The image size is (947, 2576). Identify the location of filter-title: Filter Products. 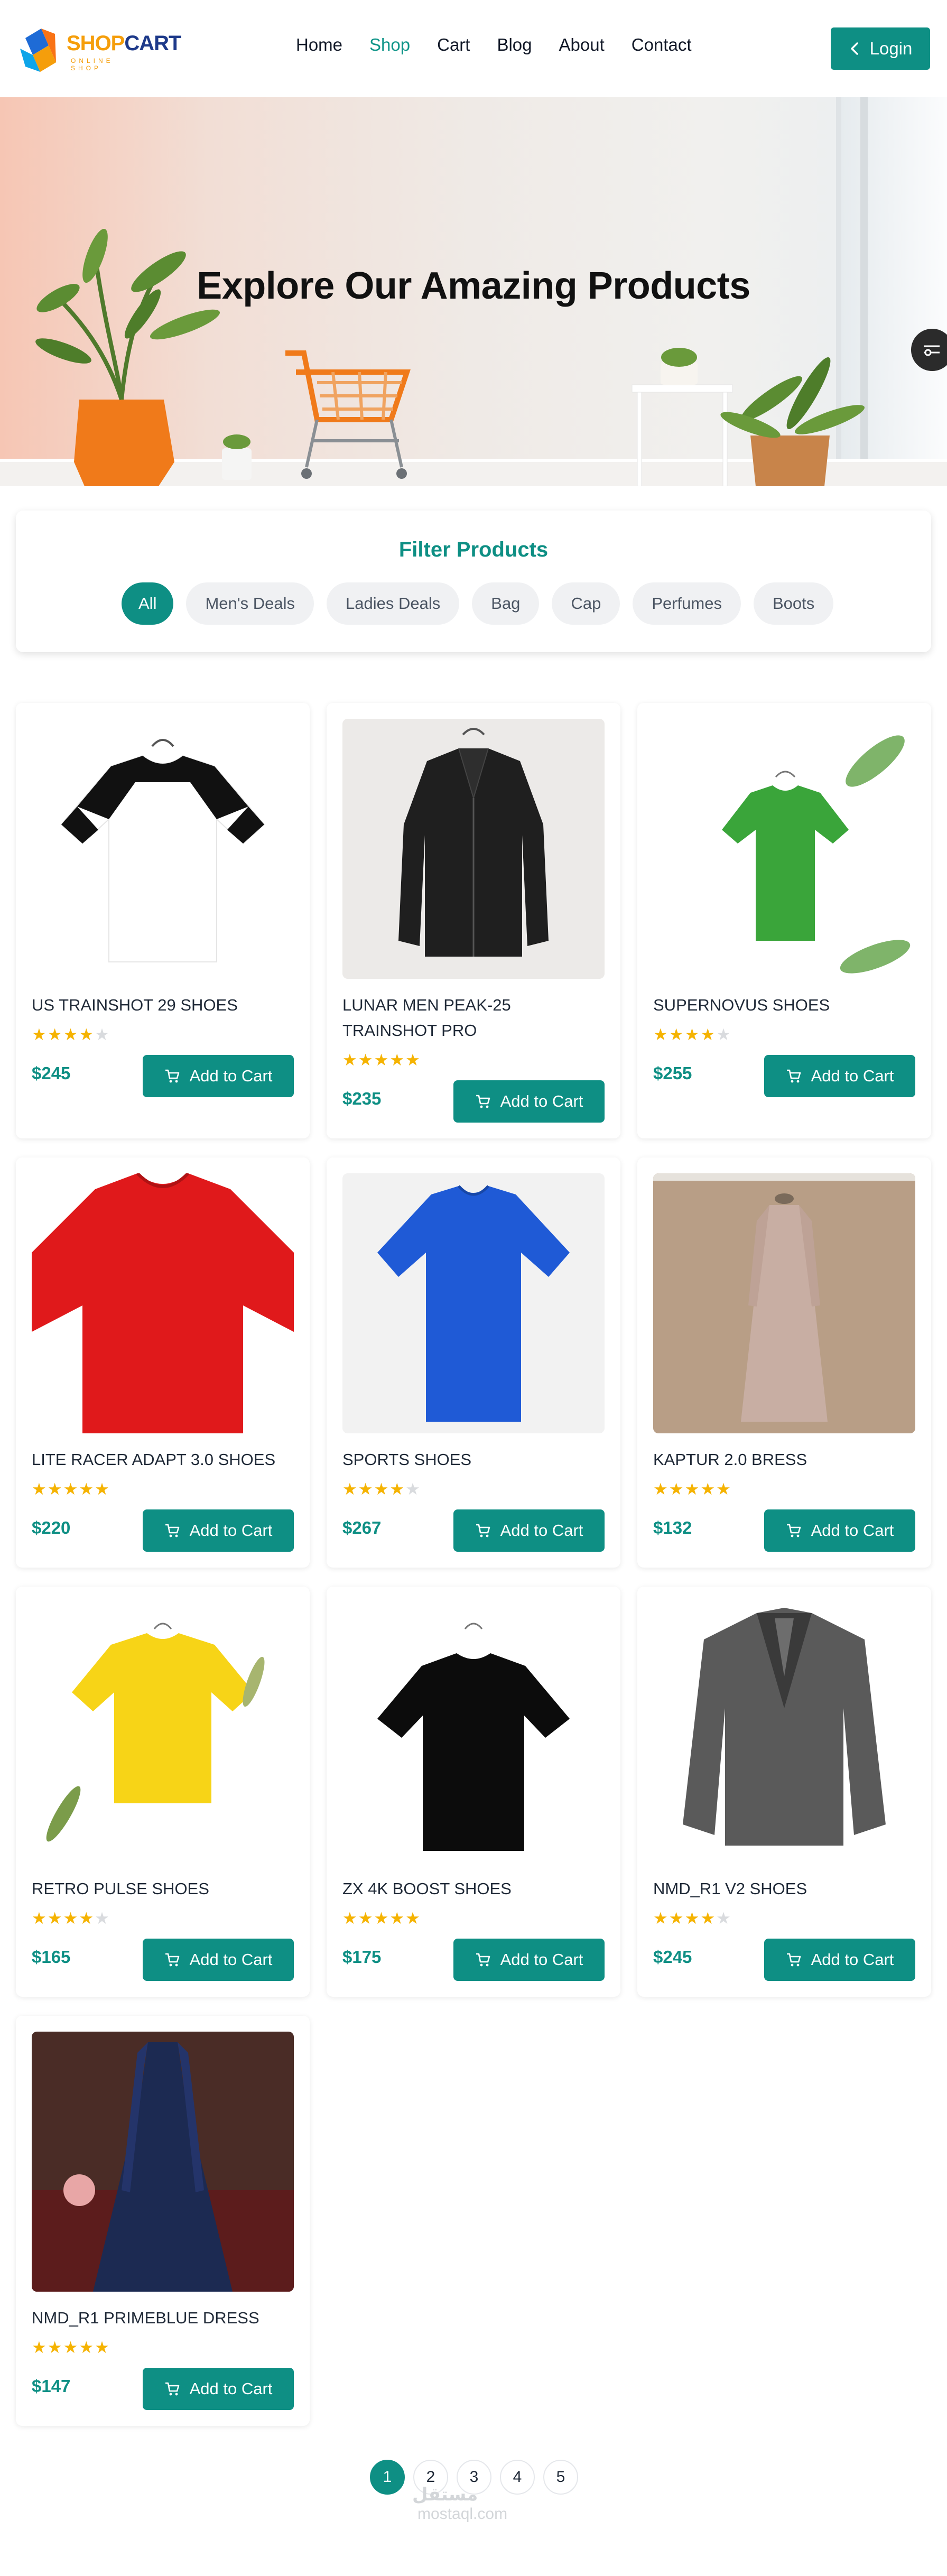
(473, 549).